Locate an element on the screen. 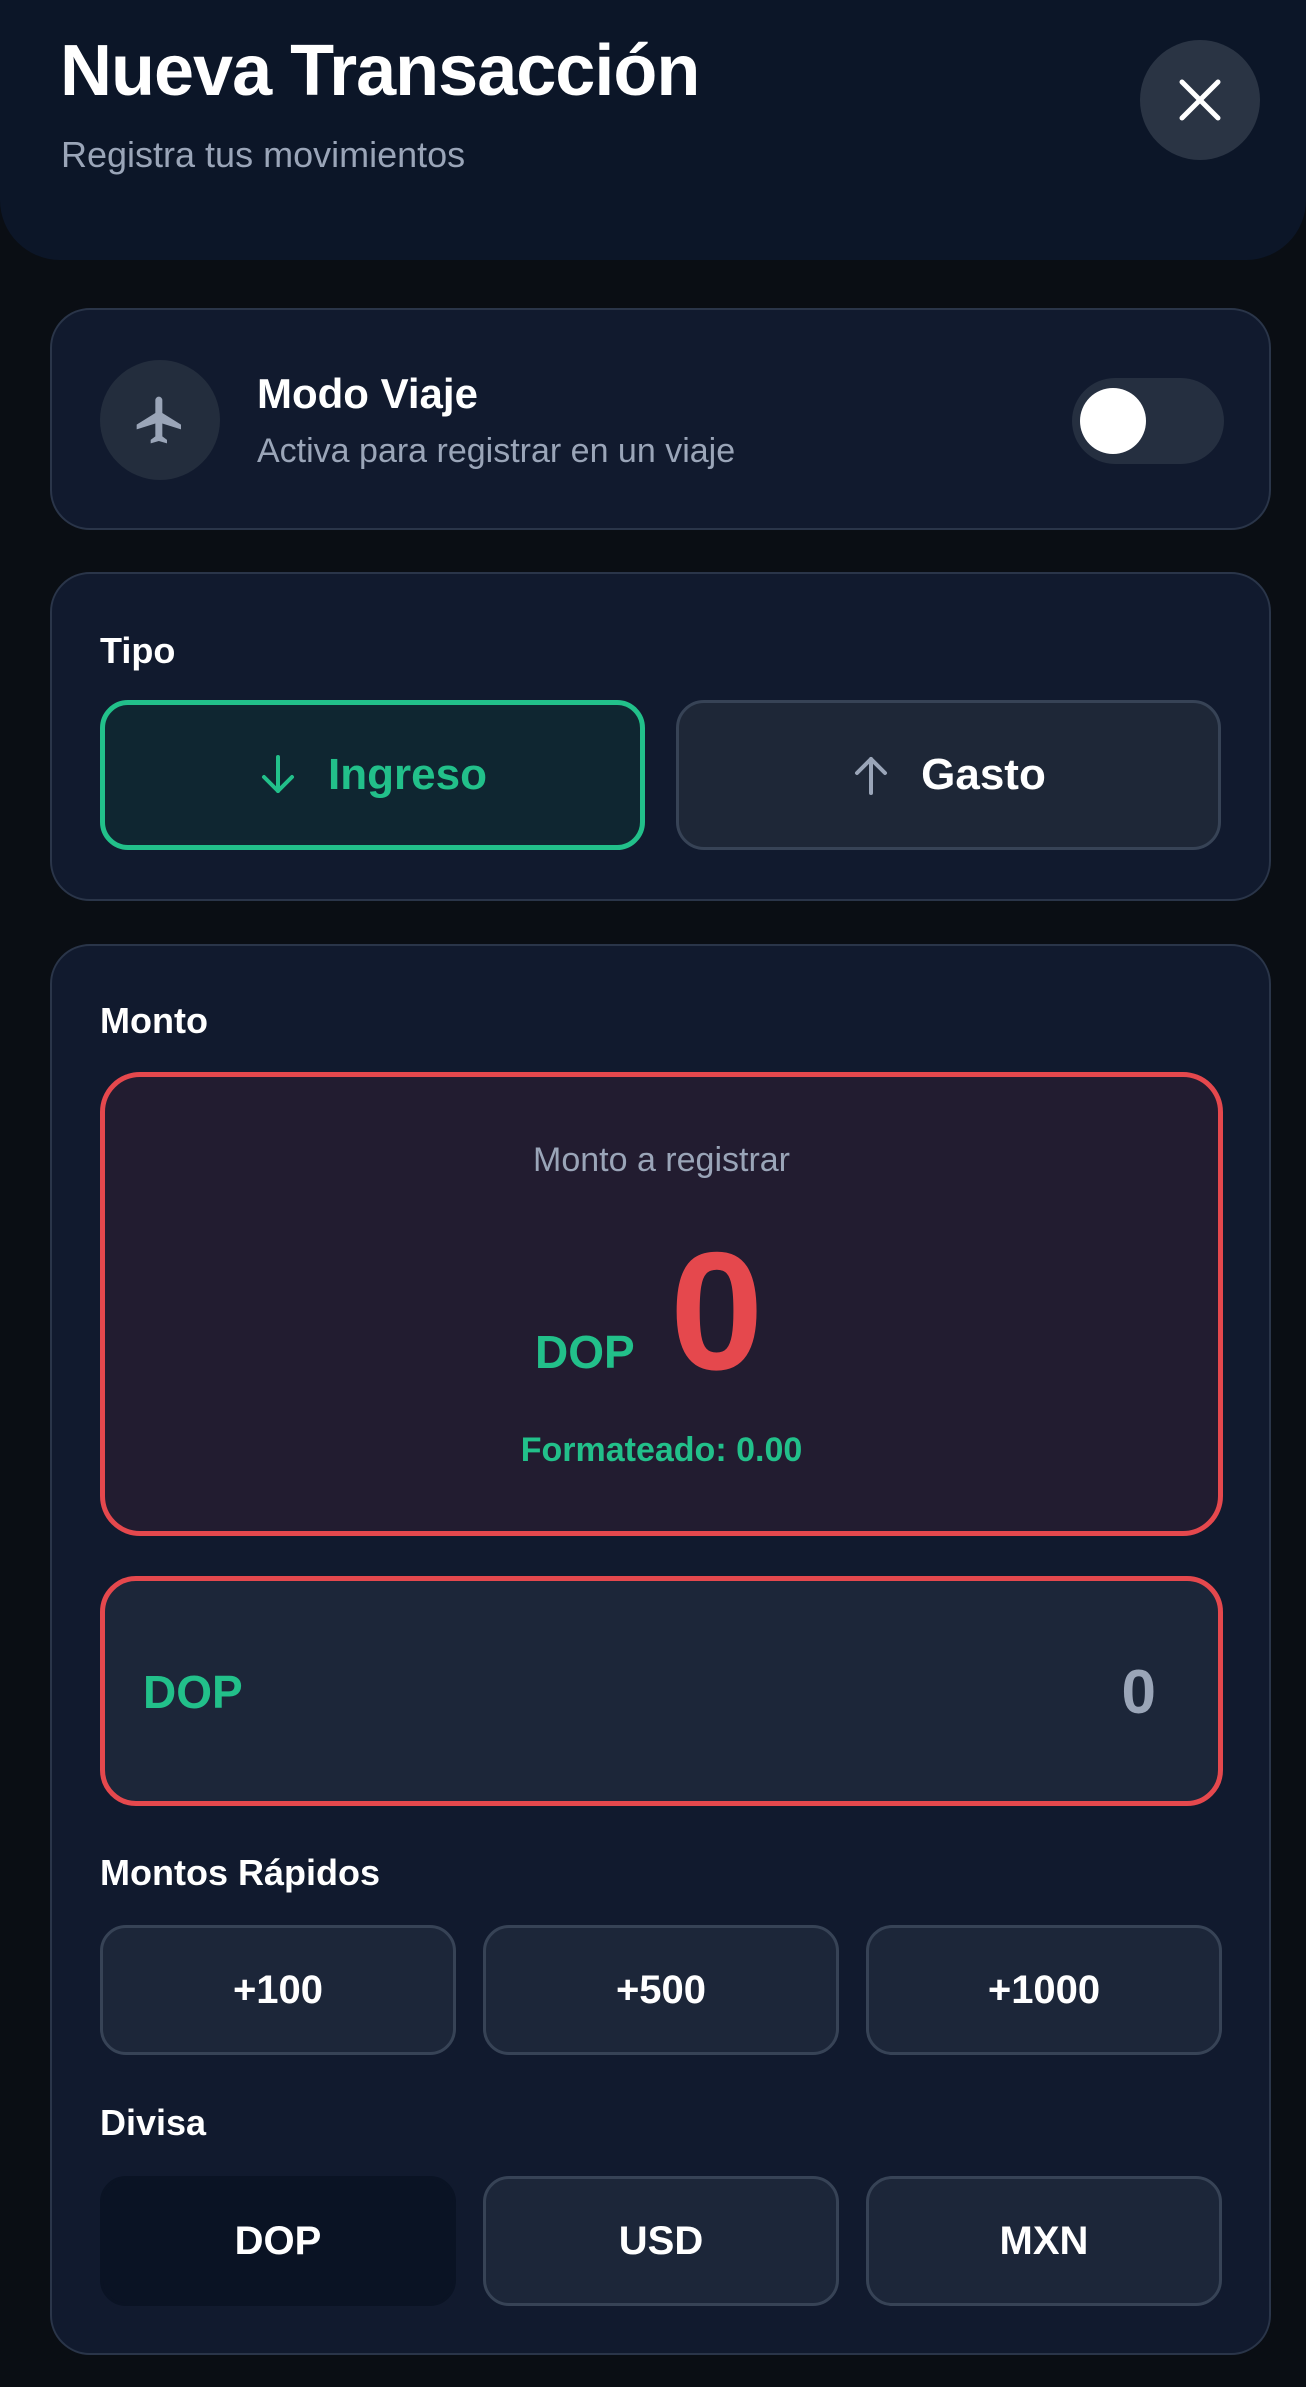 This screenshot has width=1306, height=2387. amount-label: Monto is located at coordinates (154, 1020).